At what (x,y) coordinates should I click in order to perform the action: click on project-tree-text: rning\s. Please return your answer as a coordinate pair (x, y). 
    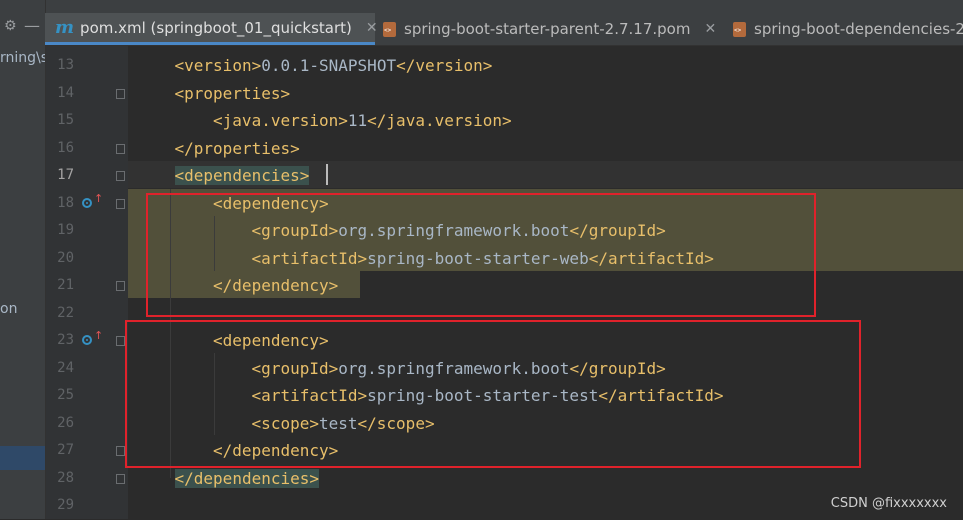
    Looking at the image, I should click on (22, 58).